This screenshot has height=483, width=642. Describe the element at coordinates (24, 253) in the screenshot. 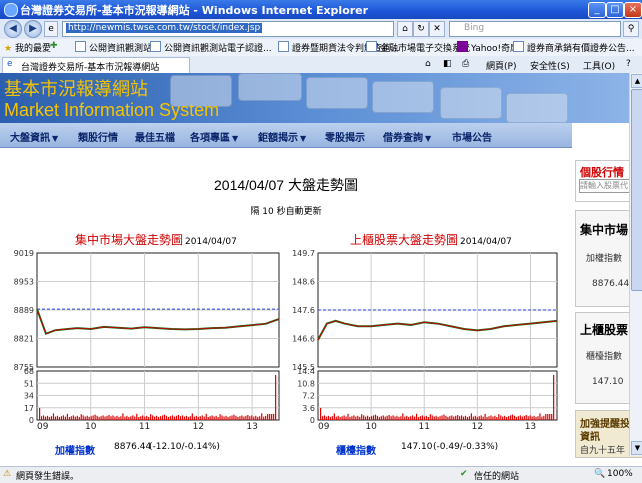

I see `price-tick-label: 9019` at that location.